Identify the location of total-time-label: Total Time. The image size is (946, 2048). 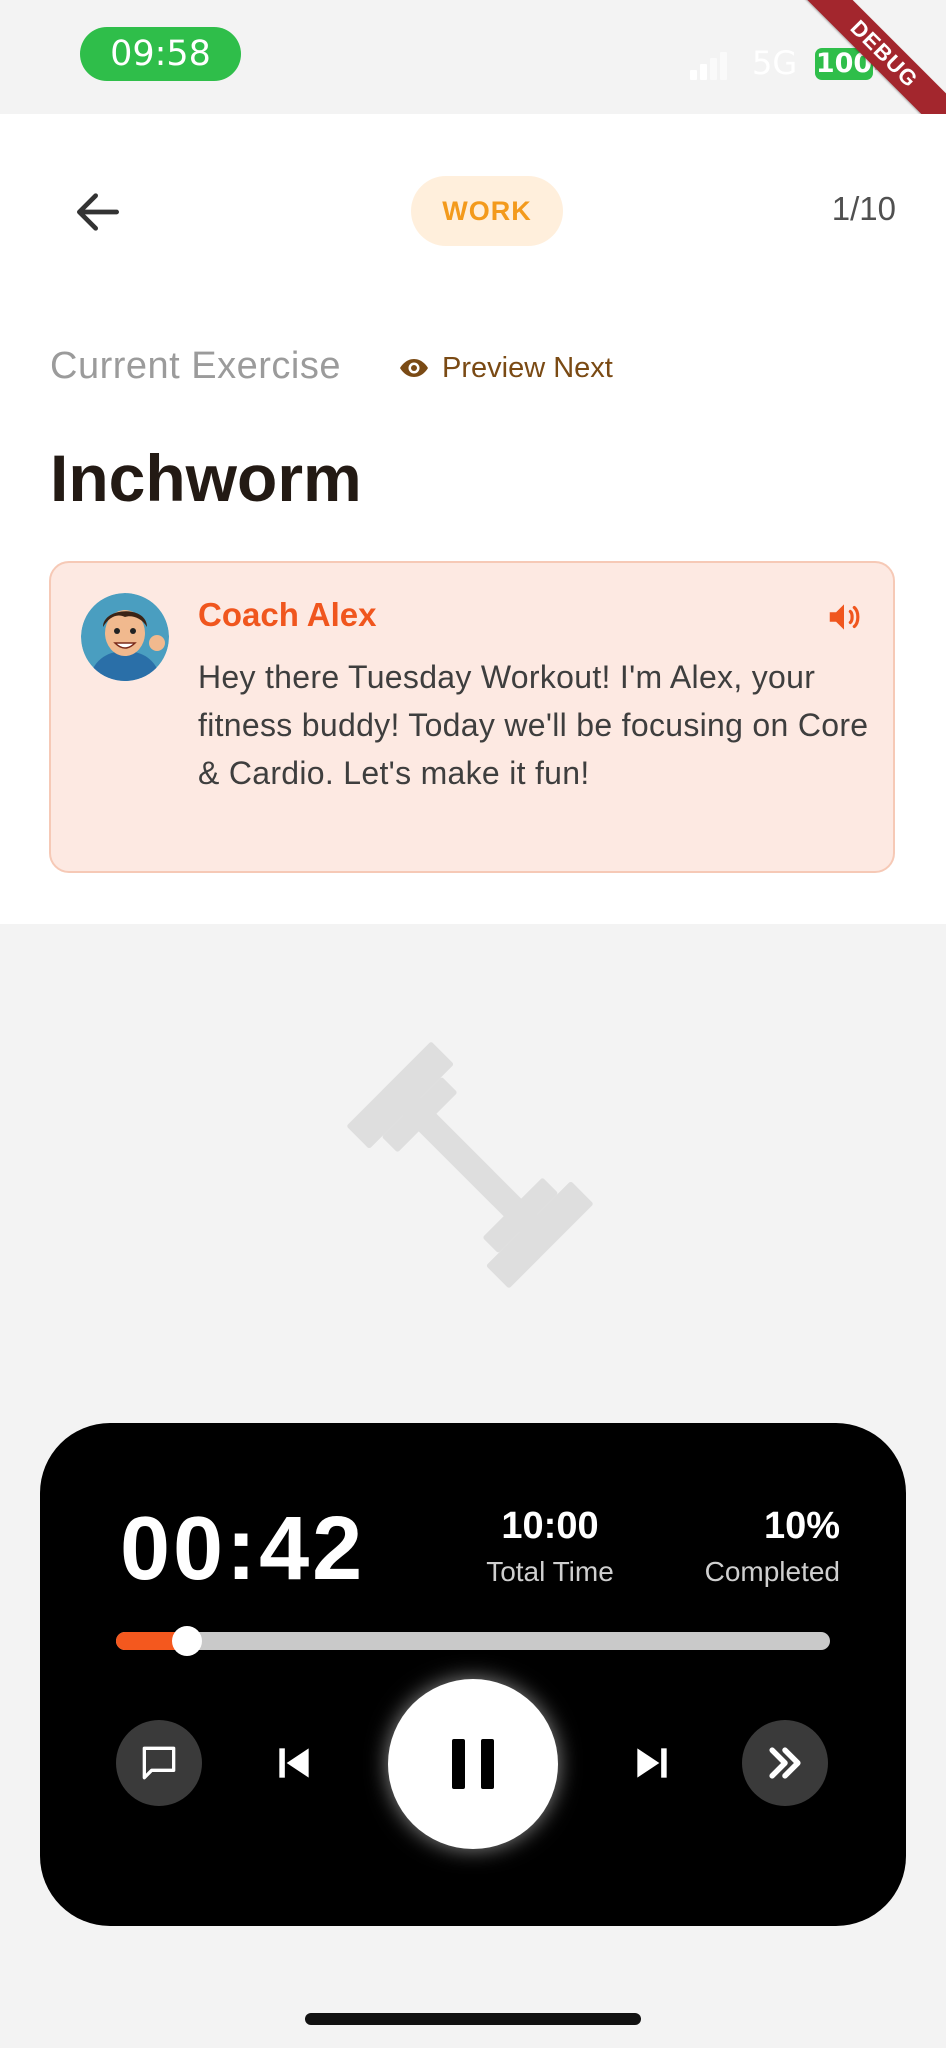
(550, 1571).